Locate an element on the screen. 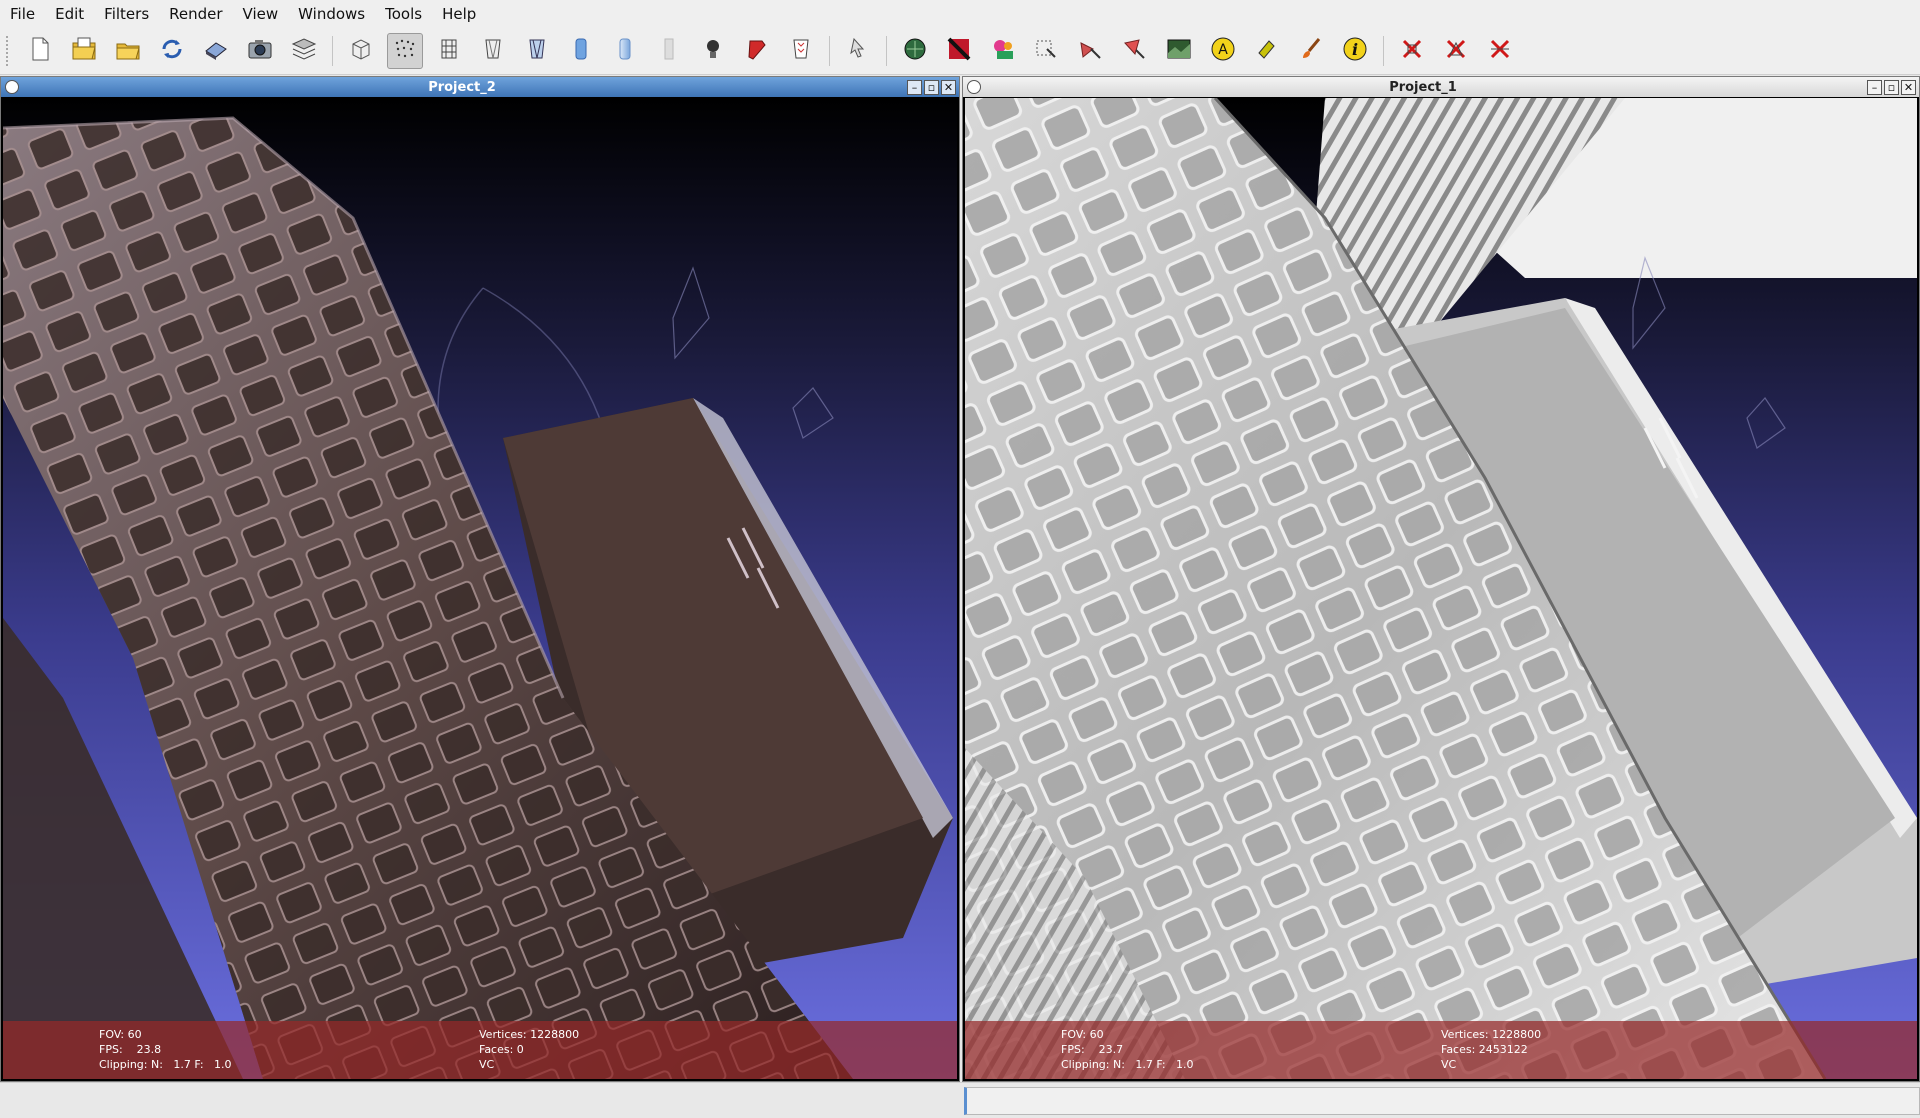 Image resolution: width=1920 pixels, height=1118 pixels. vertices-label: Vertices: 1228800 is located at coordinates (1491, 1034).